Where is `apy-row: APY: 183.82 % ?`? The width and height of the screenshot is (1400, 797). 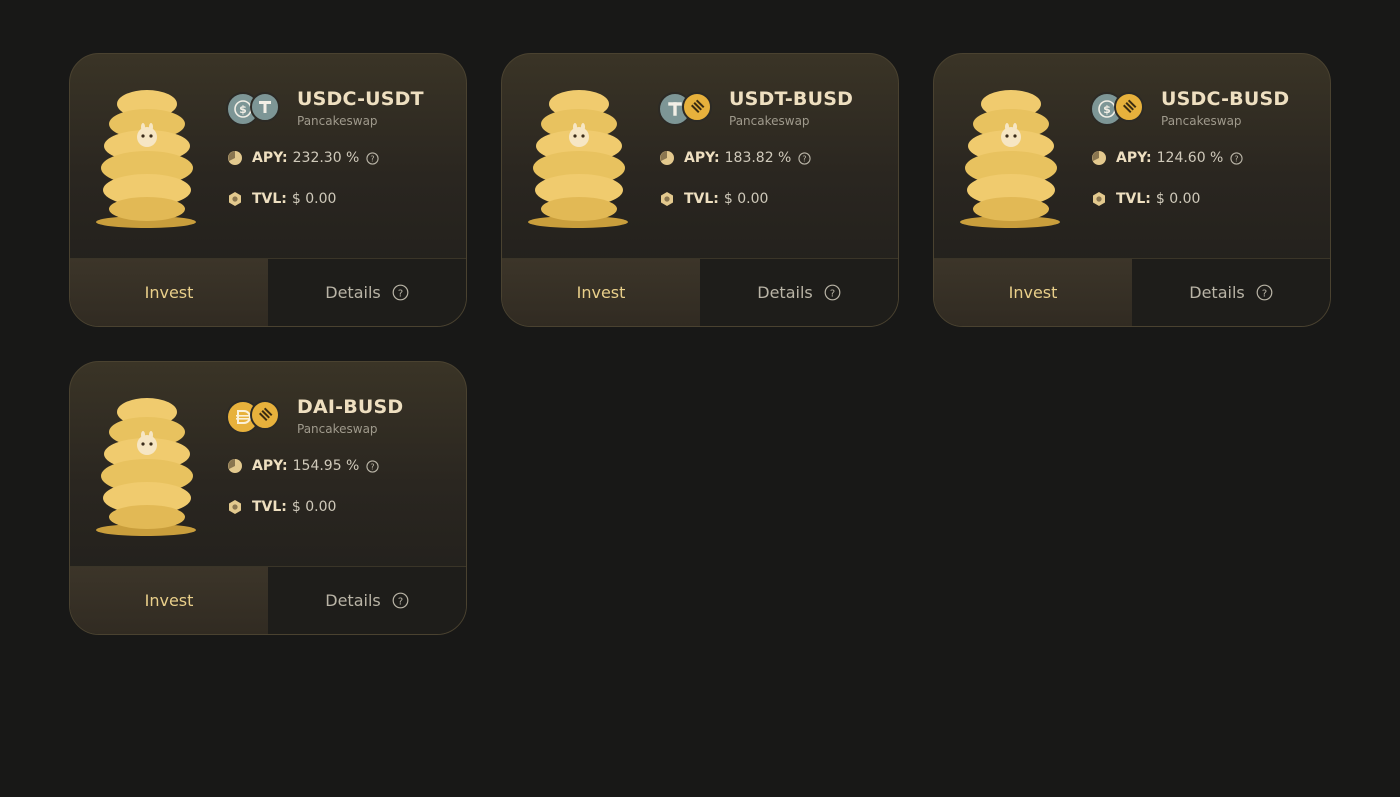
apy-row: APY: 183.82 % ? is located at coordinates (735, 158).